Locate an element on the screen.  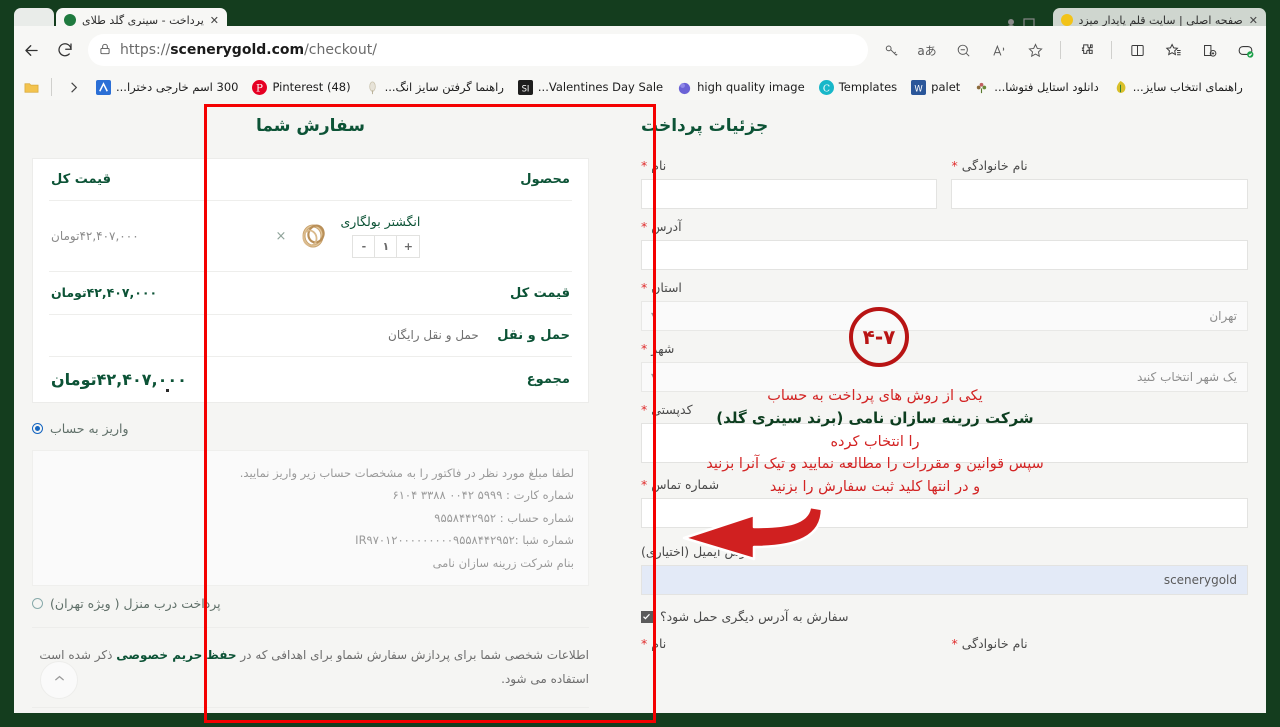
quantity-stepper: + ١ - is located at coordinates (386, 246).